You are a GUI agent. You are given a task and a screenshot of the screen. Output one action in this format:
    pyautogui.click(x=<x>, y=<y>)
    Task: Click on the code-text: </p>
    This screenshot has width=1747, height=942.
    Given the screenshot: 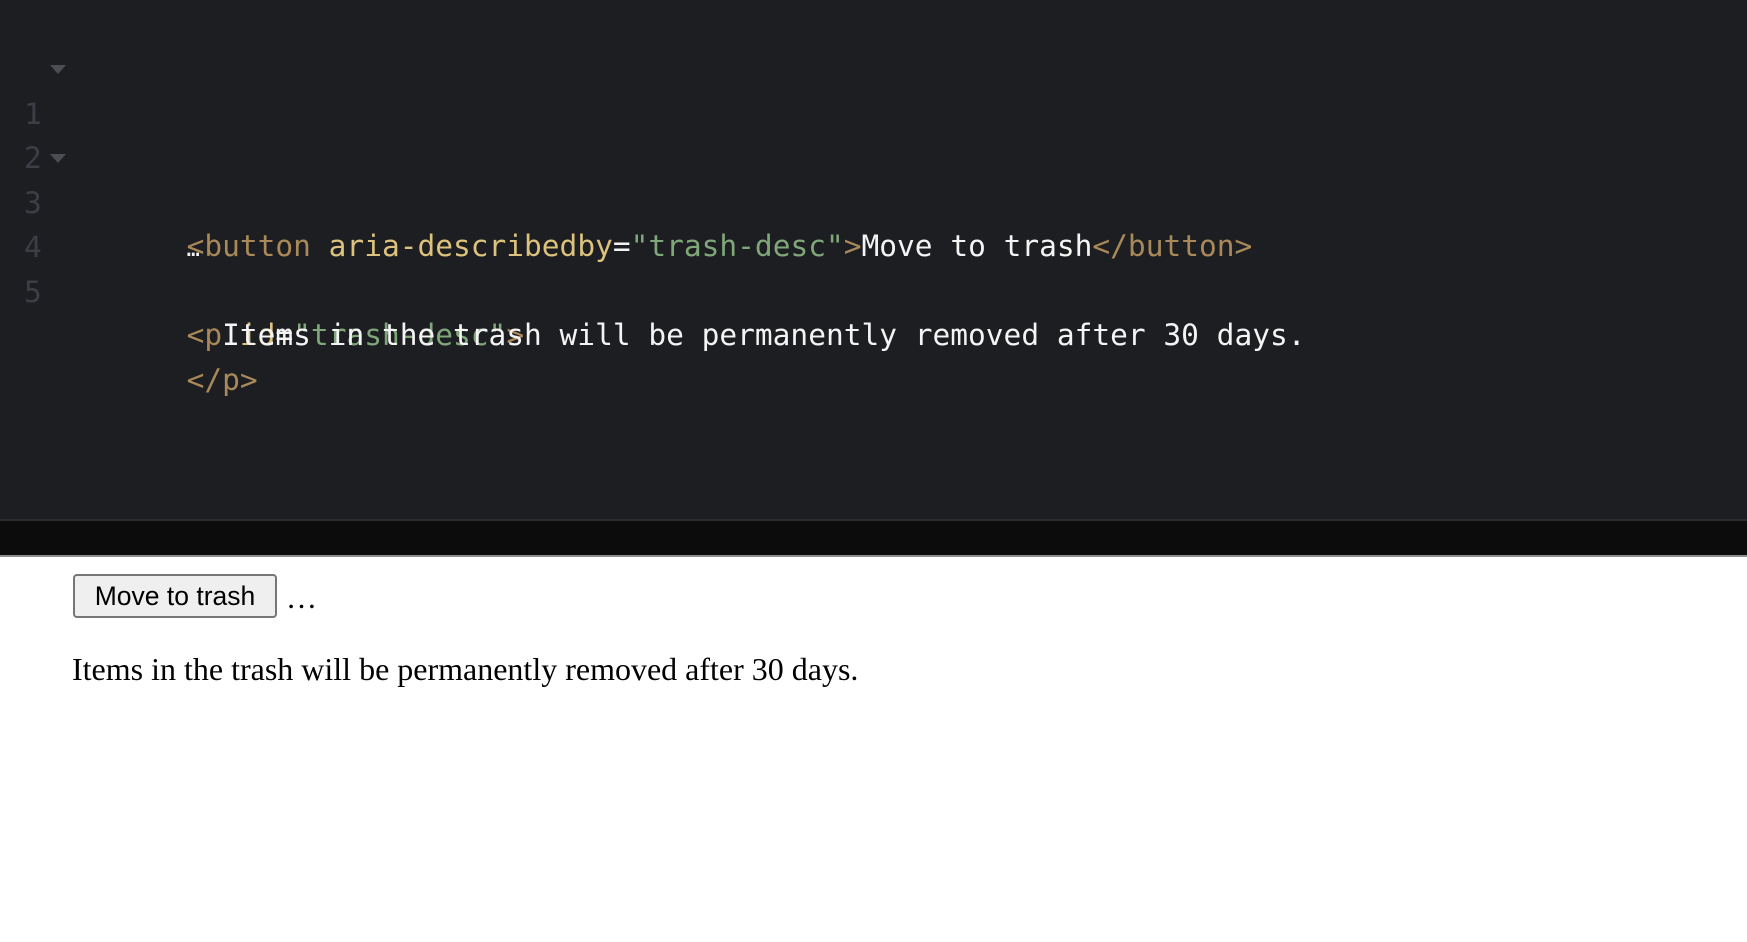 What is the action you would take?
    pyautogui.click(x=169, y=380)
    